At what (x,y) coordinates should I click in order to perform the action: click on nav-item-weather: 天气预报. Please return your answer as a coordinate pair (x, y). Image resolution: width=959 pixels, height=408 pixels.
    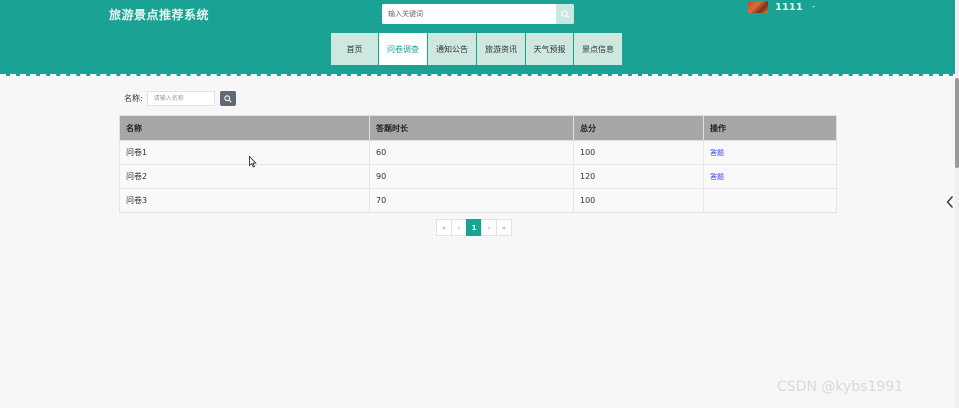
    Looking at the image, I should click on (549, 49).